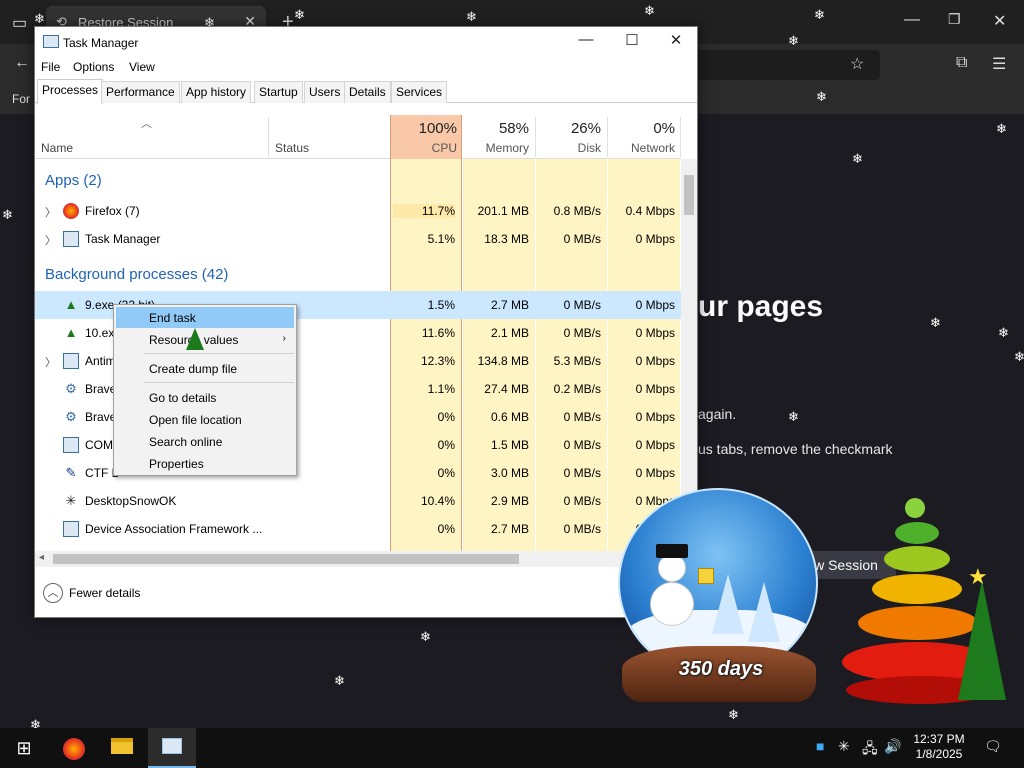  What do you see at coordinates (569, 128) in the screenshot?
I see `header-disk-percent: 26%` at bounding box center [569, 128].